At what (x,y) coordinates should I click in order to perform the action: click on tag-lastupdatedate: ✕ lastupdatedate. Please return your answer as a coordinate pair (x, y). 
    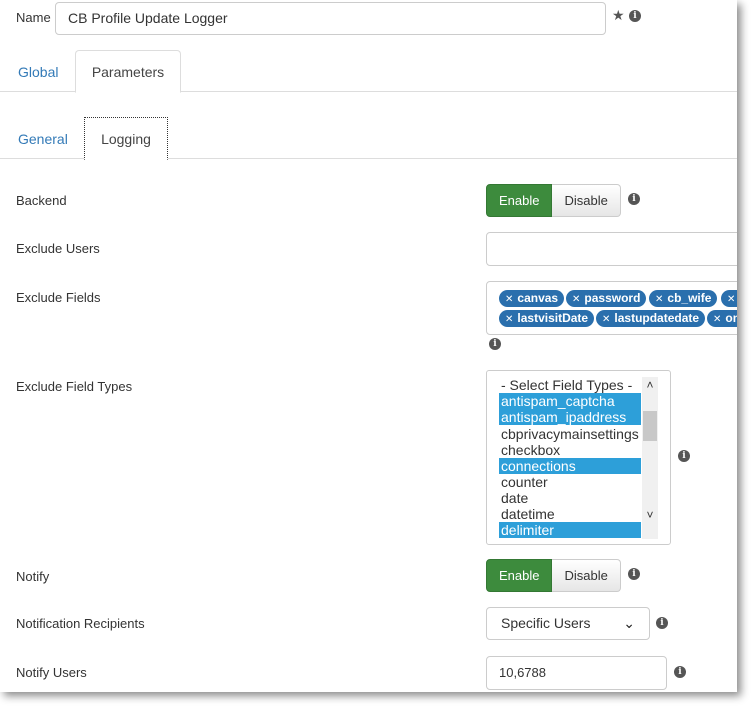
    Looking at the image, I should click on (651, 318).